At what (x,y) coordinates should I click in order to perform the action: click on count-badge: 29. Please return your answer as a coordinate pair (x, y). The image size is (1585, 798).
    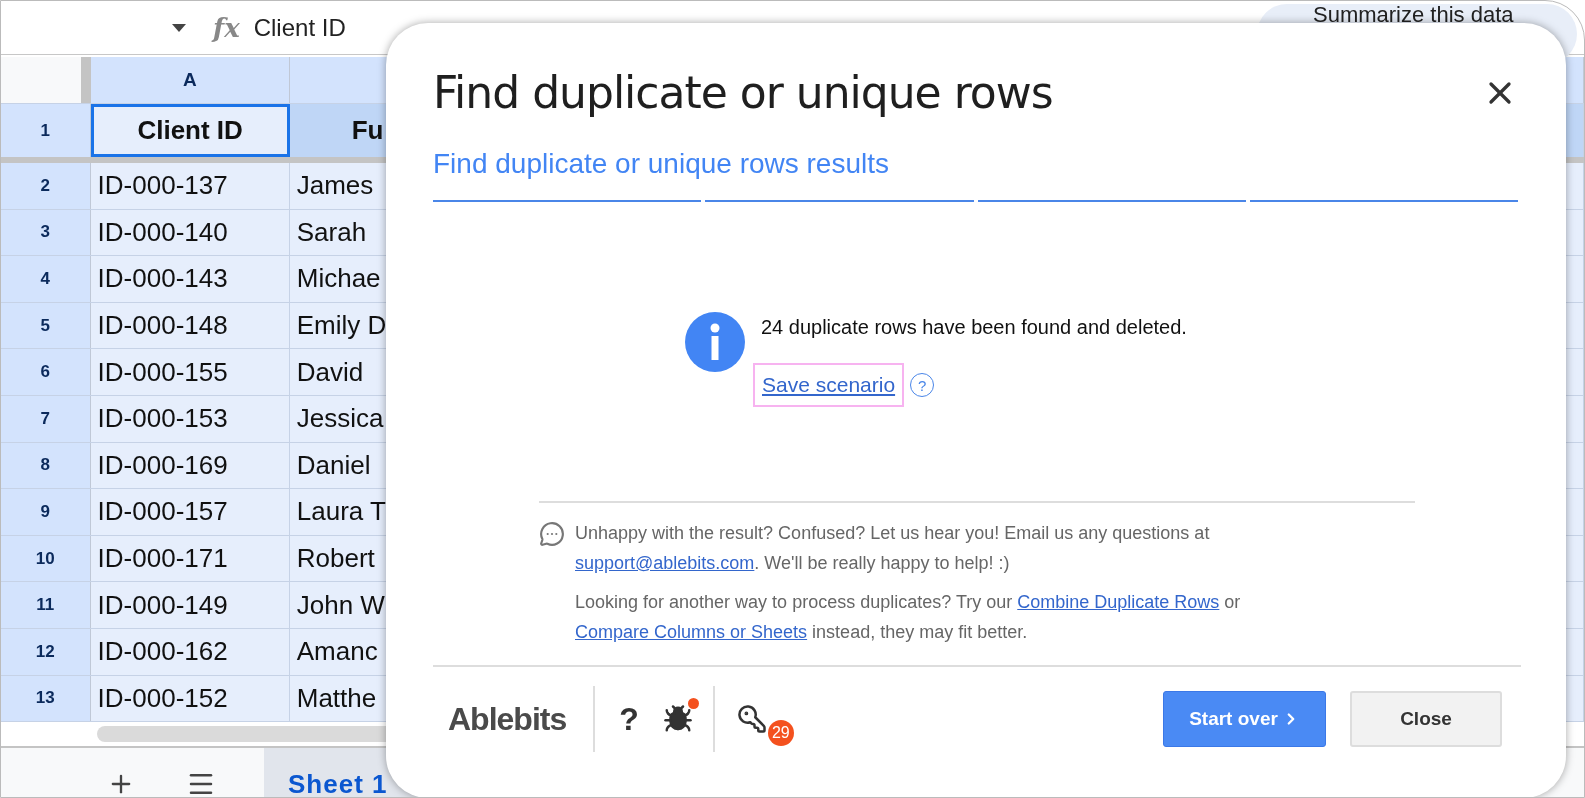
    Looking at the image, I should click on (780, 733).